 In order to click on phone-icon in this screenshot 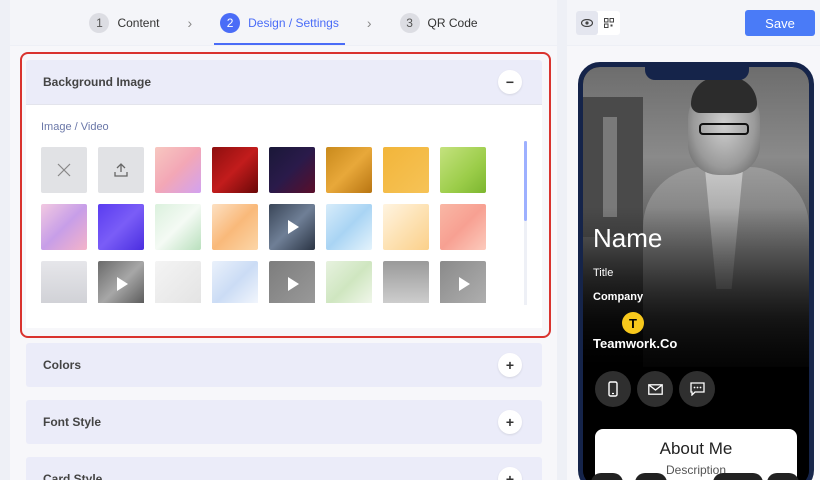, I will do `click(613, 389)`.